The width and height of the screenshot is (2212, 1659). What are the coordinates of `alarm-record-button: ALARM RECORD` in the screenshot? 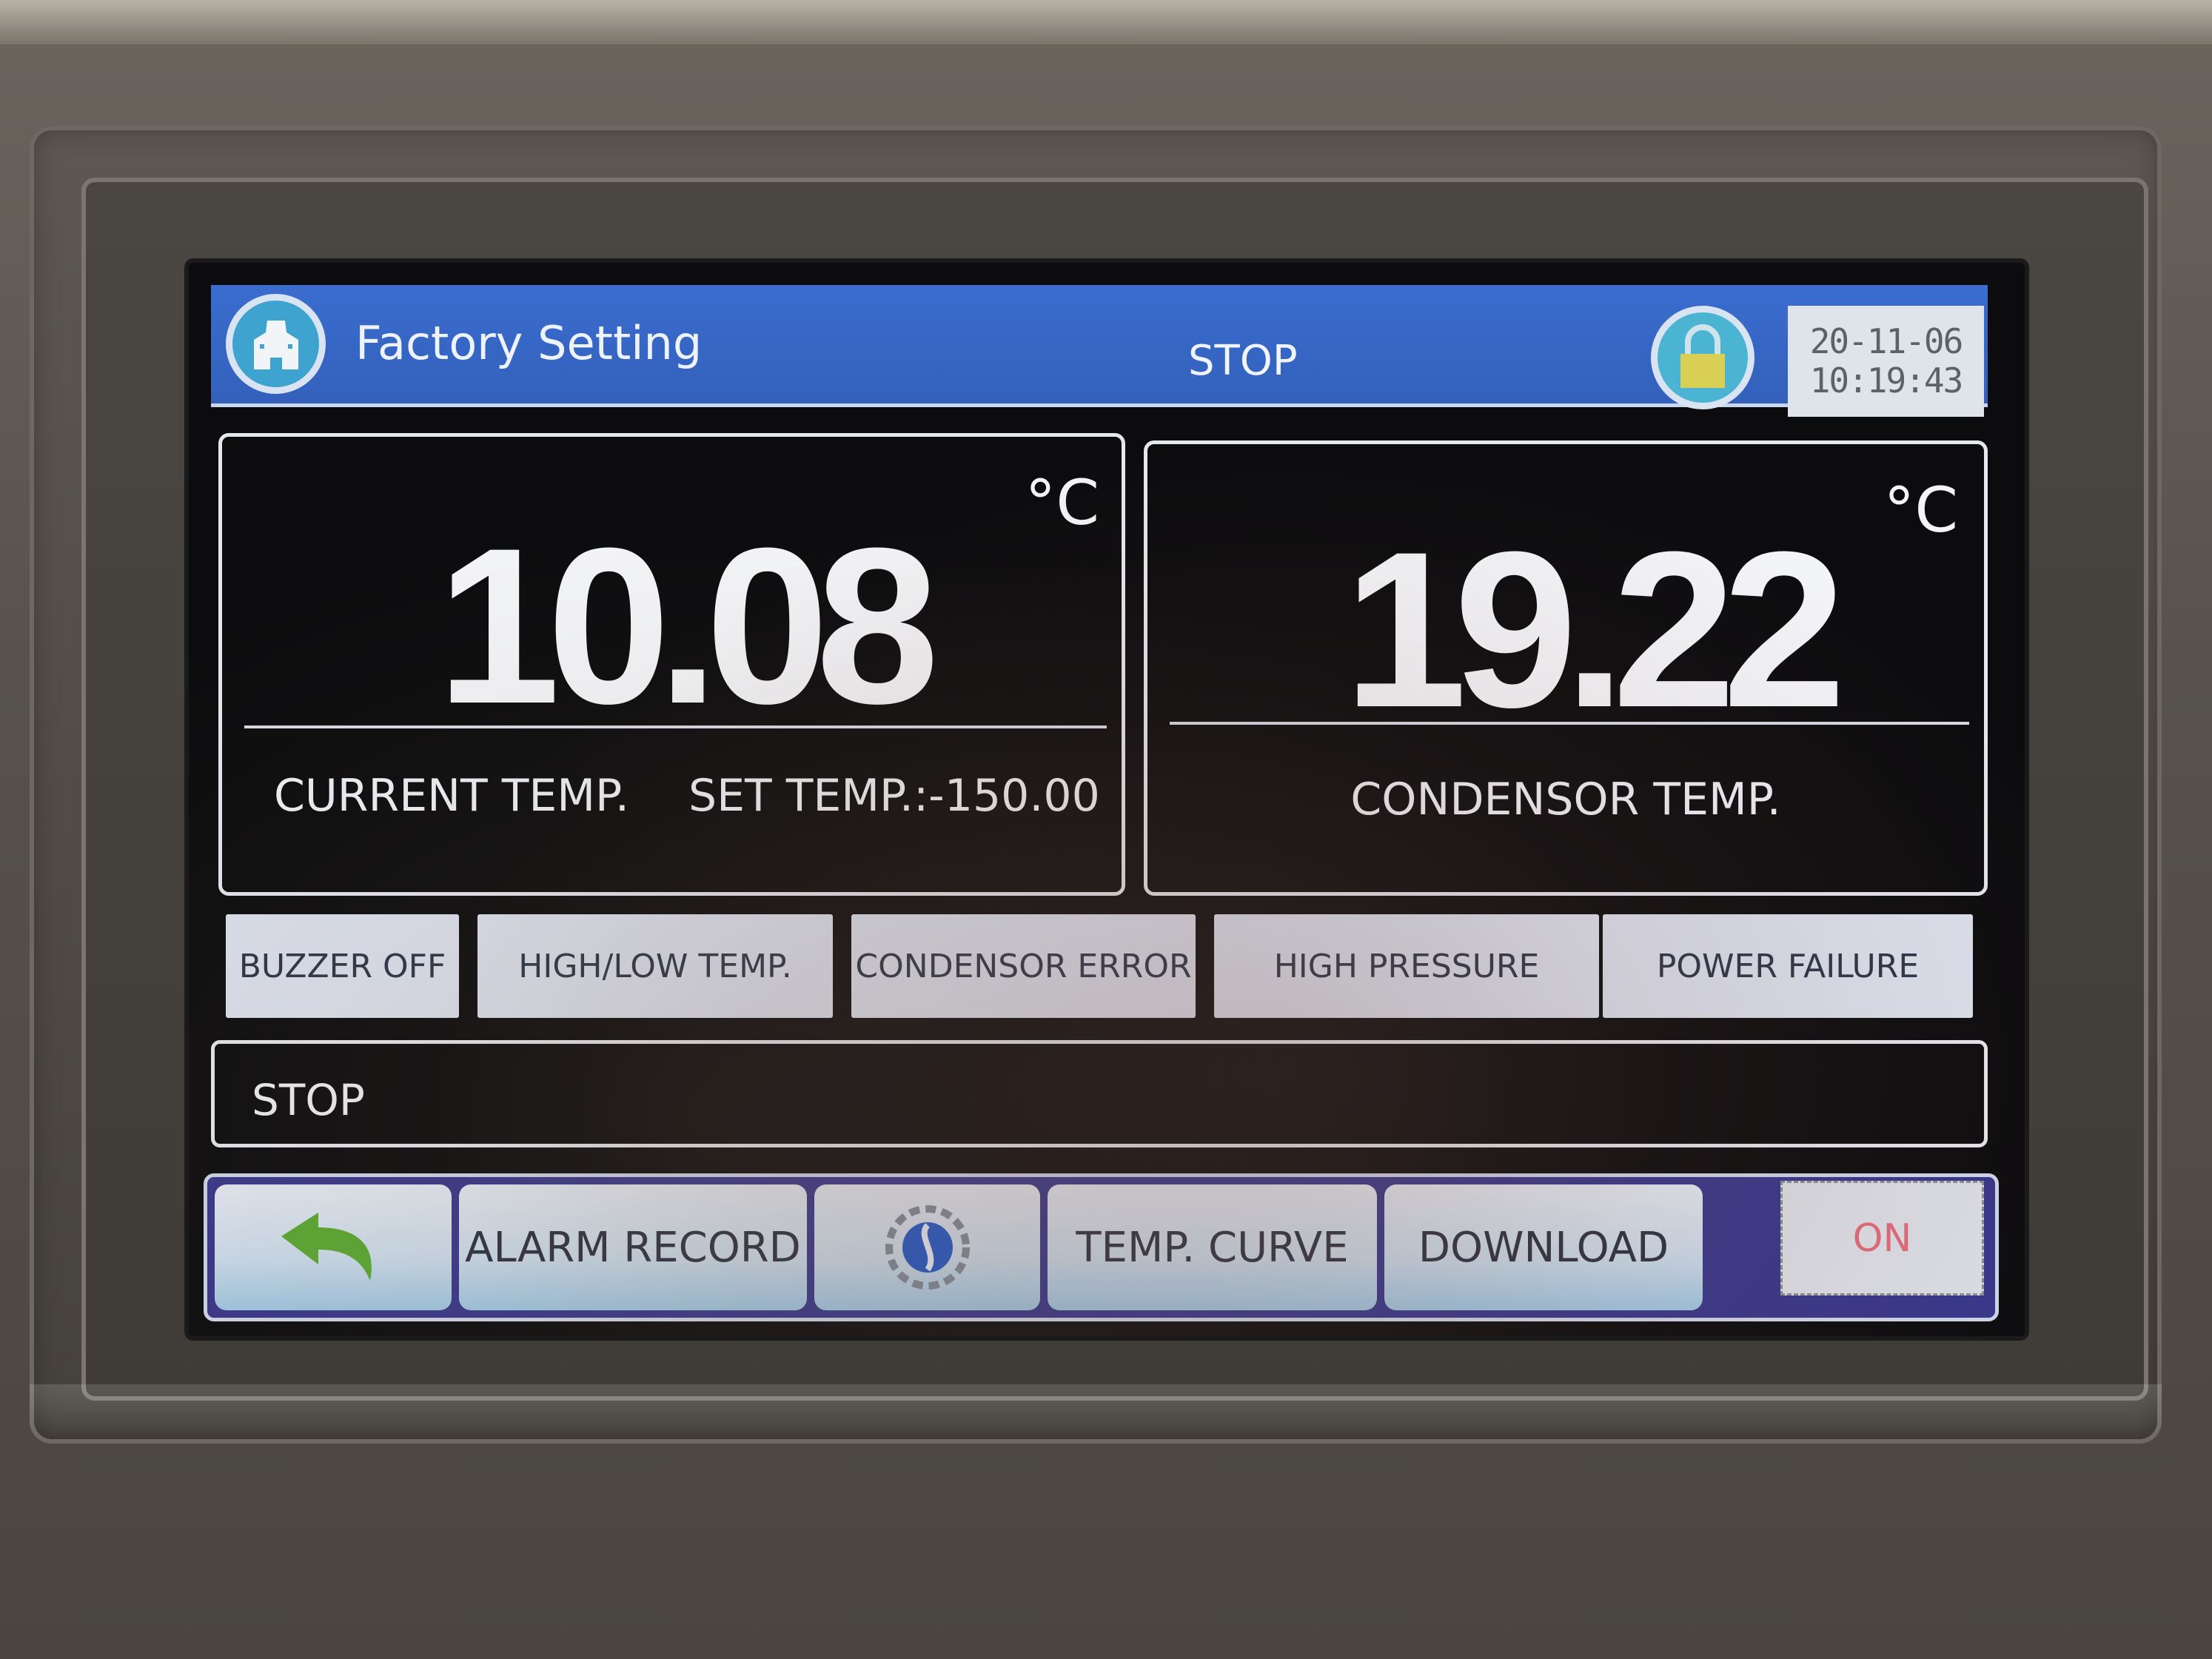 It's located at (633, 1247).